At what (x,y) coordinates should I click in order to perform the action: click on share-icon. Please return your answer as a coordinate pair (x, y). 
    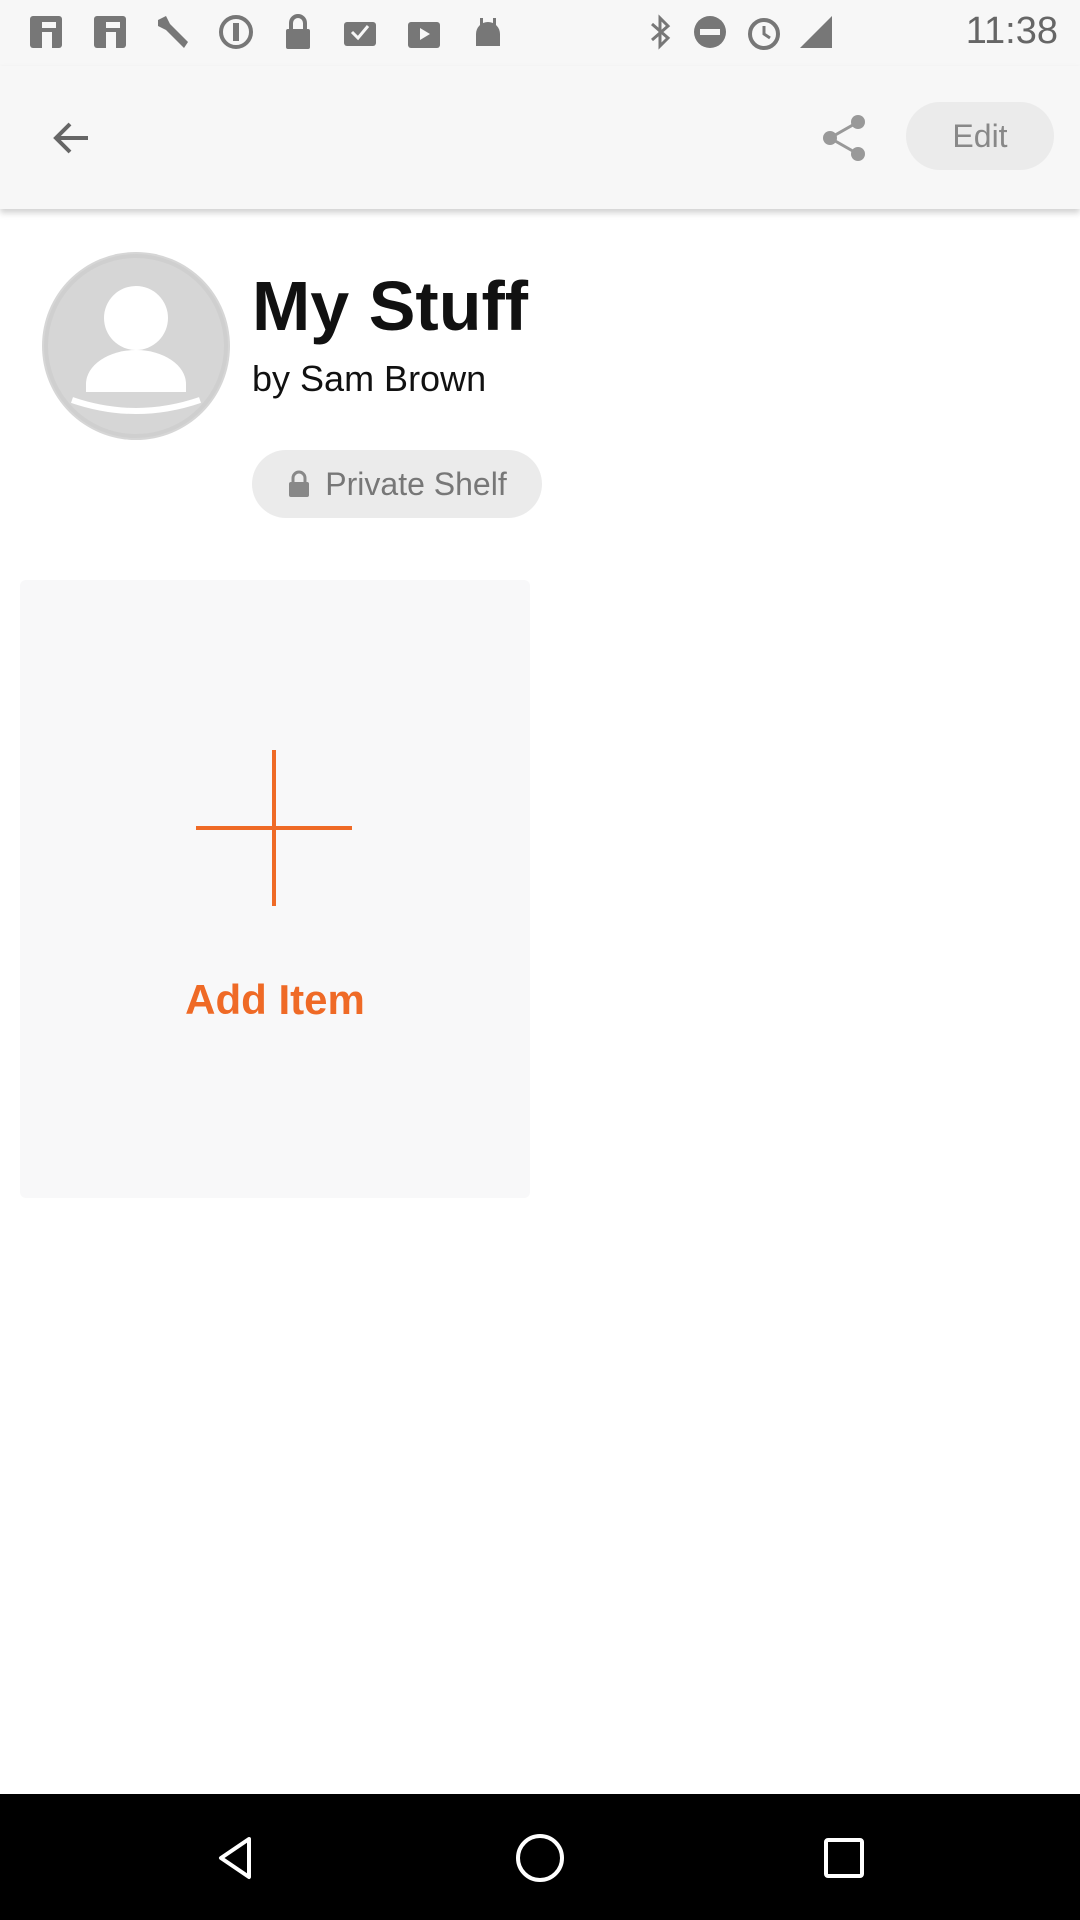
    Looking at the image, I should click on (844, 138).